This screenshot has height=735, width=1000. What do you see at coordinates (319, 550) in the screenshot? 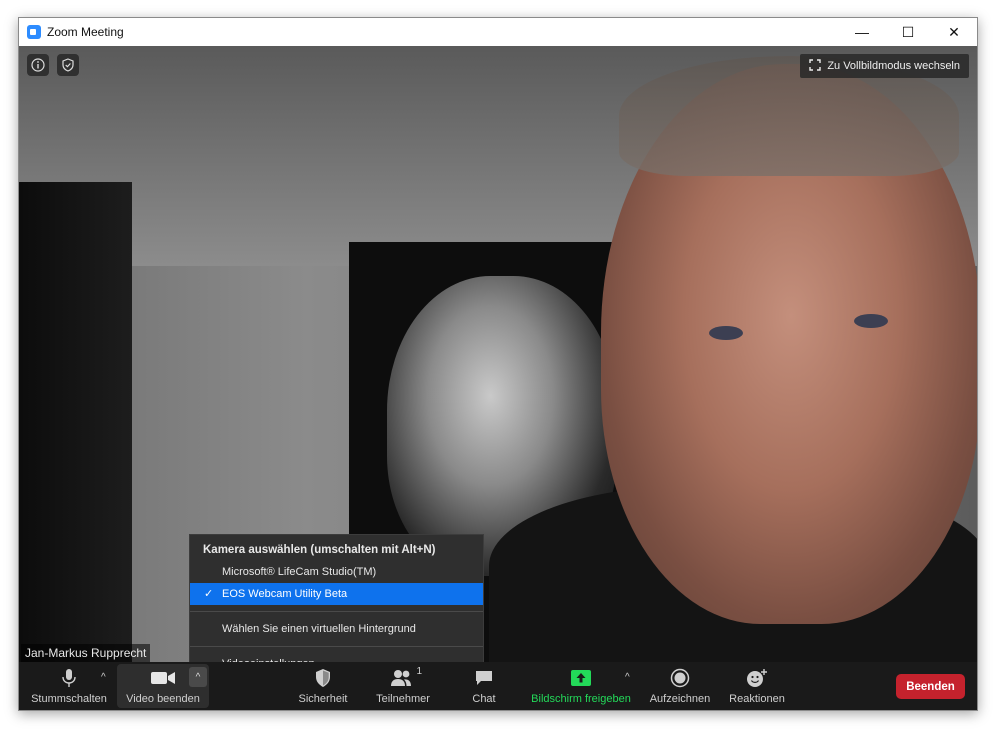
I see `camera-menu-header: Kamera auswählen (umschalten mit Alt+N)` at bounding box center [319, 550].